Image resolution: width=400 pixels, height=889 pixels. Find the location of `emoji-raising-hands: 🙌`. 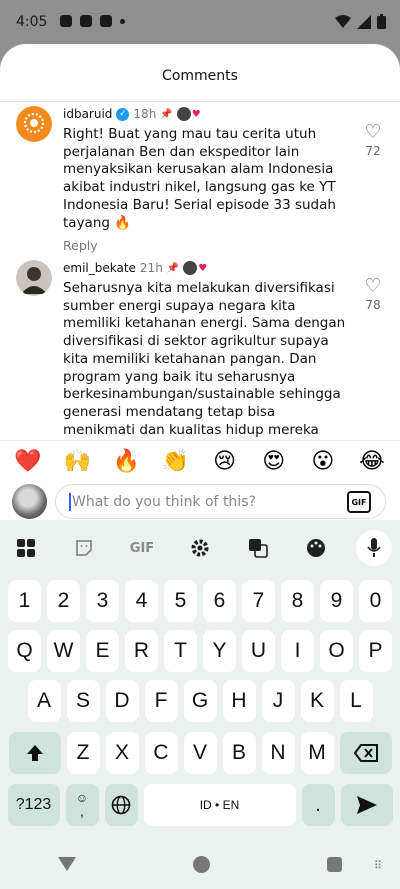

emoji-raising-hands: 🙌 is located at coordinates (77, 461).